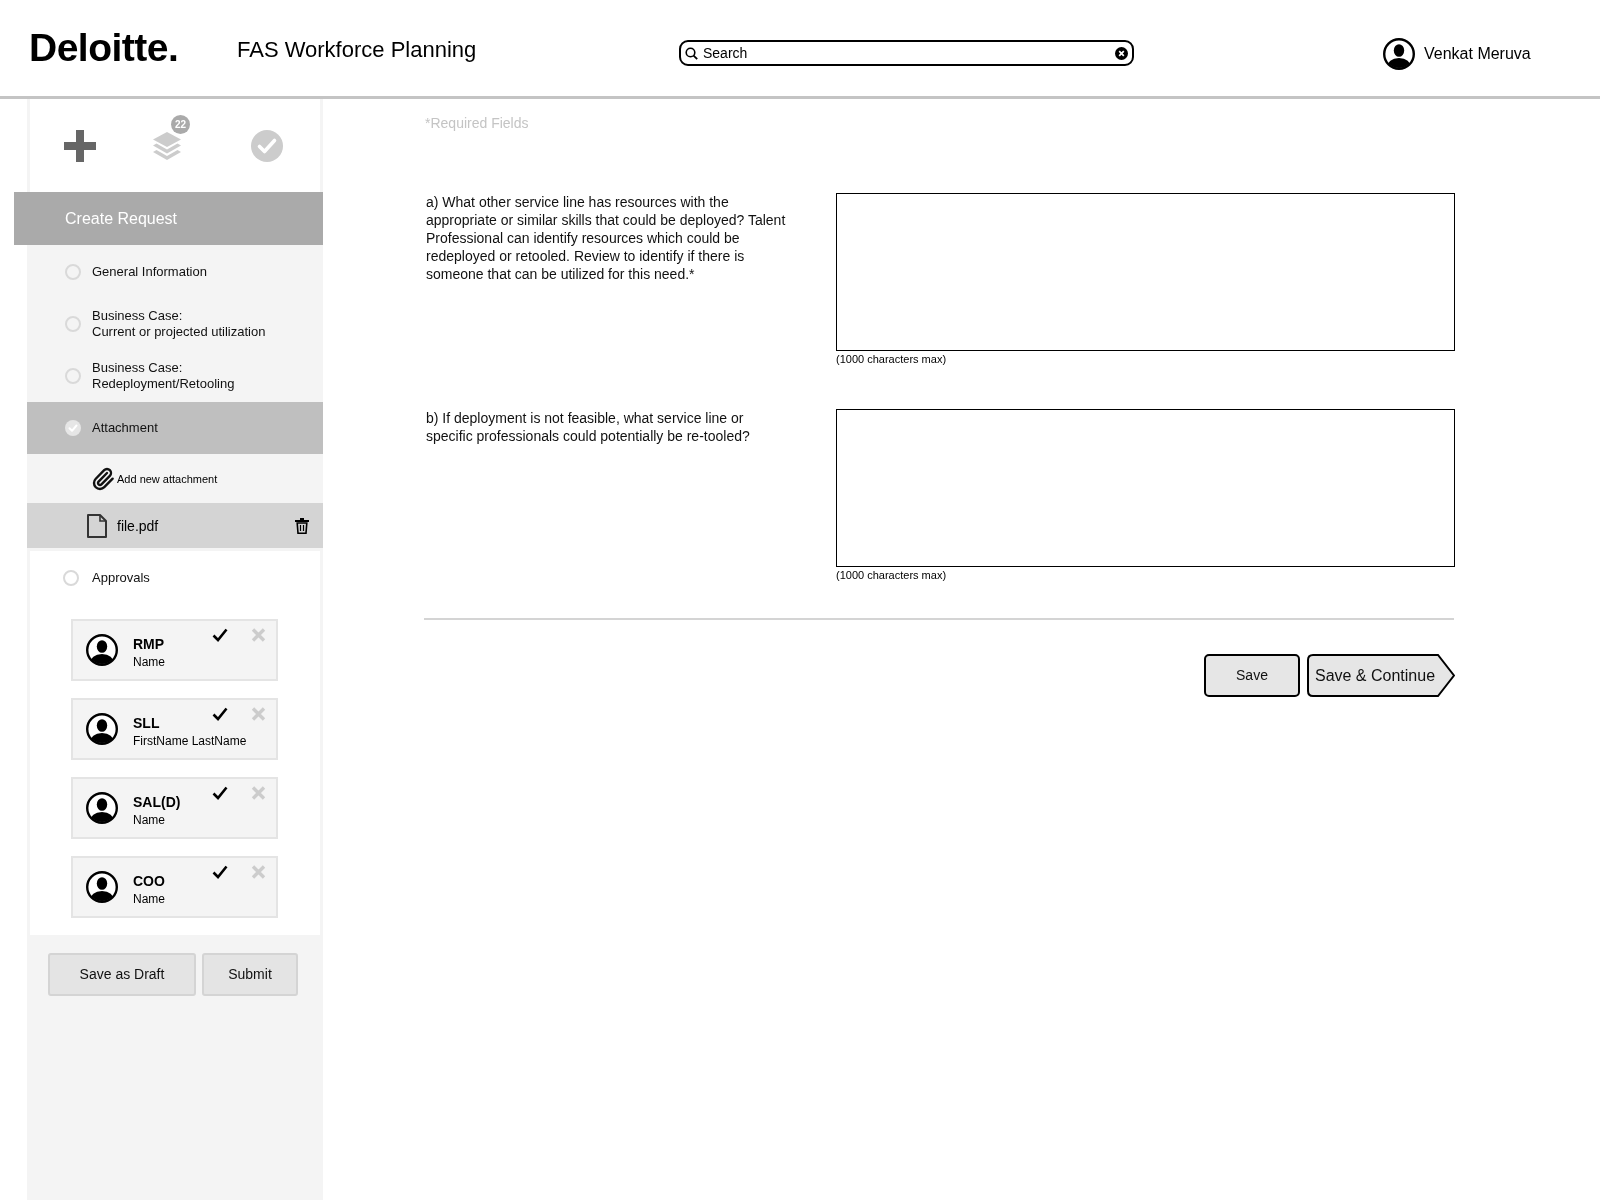 The image size is (1600, 1200). I want to click on approver-role: SAL(D), so click(157, 802).